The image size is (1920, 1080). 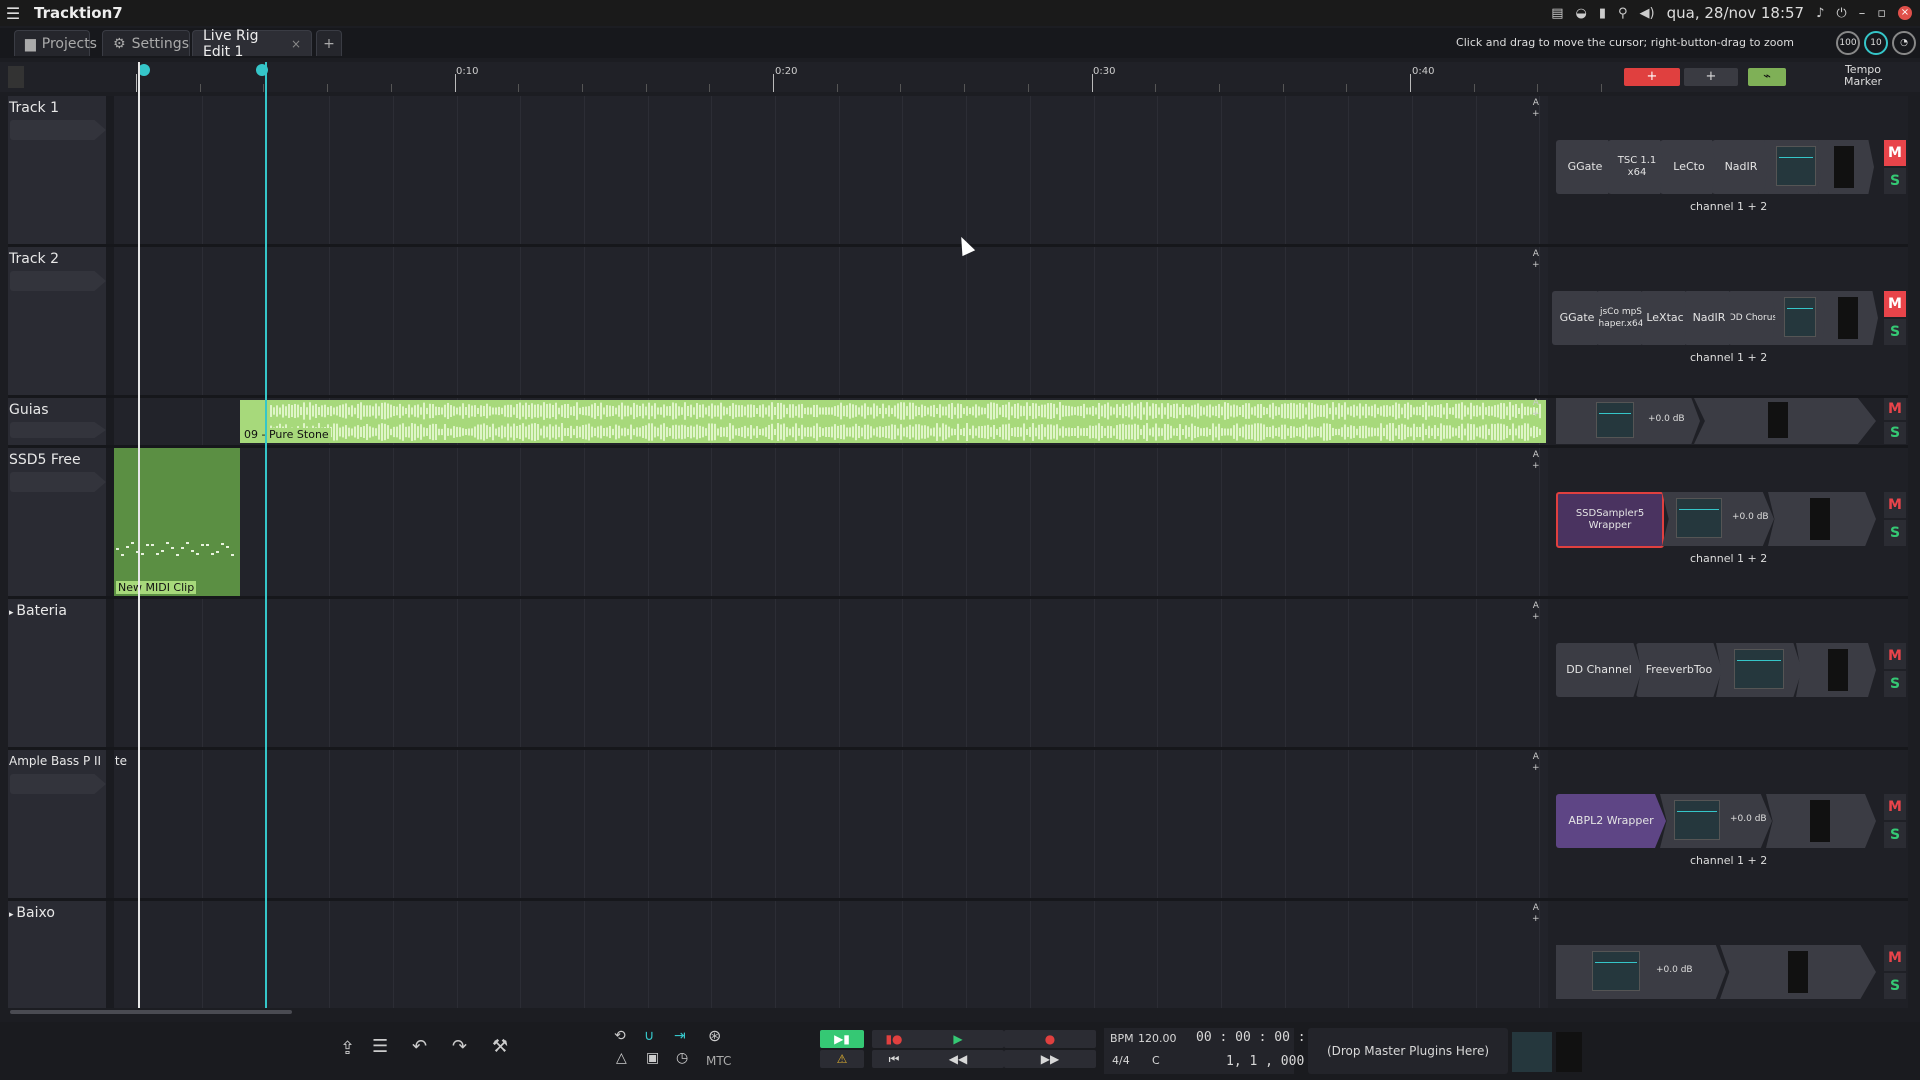 What do you see at coordinates (1611, 821) in the screenshot?
I see `plugin-abpl2: ABPL2 Wrapper` at bounding box center [1611, 821].